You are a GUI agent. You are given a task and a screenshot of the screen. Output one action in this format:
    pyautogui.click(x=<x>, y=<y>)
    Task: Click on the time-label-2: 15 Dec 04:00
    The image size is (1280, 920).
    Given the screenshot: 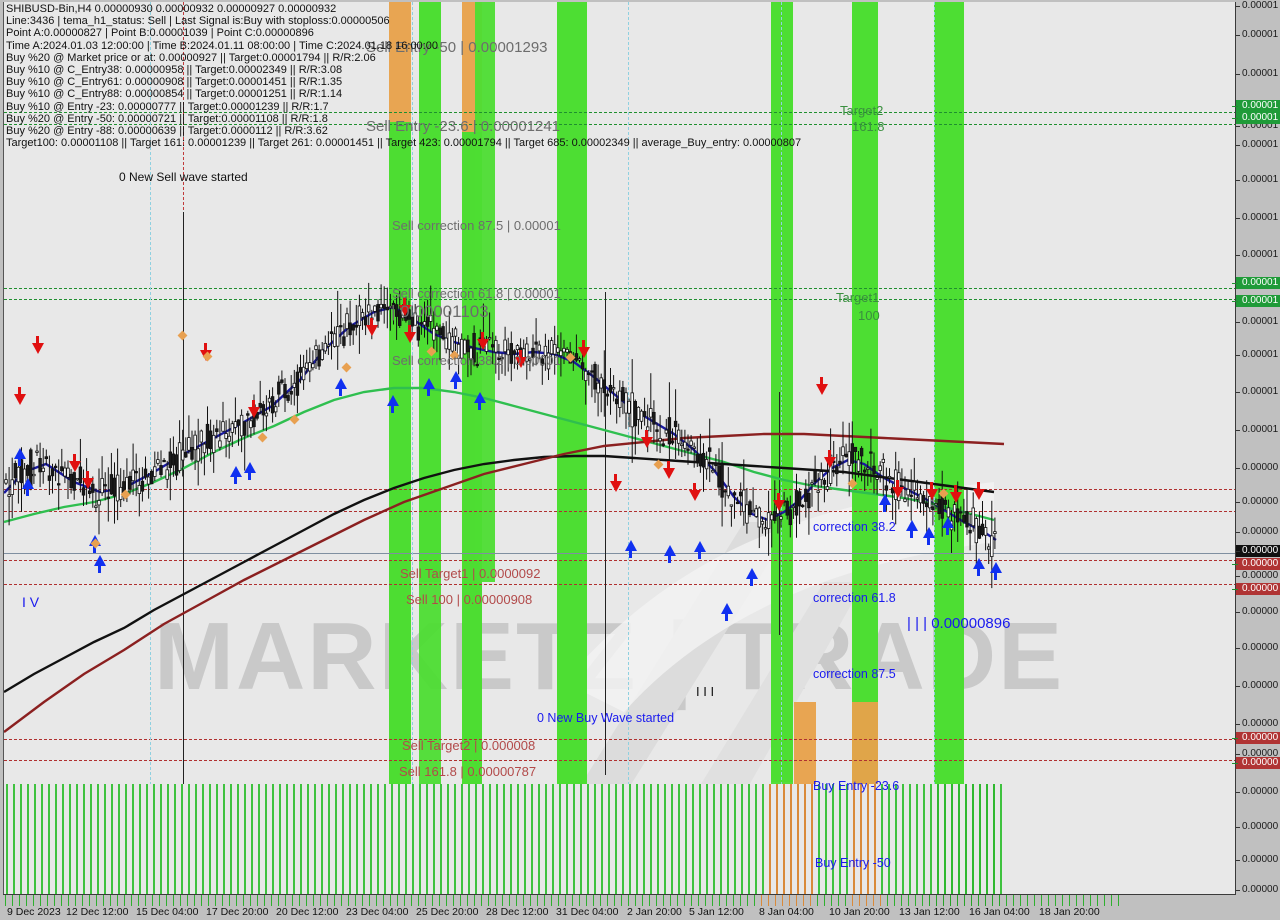 What is the action you would take?
    pyautogui.click(x=167, y=912)
    